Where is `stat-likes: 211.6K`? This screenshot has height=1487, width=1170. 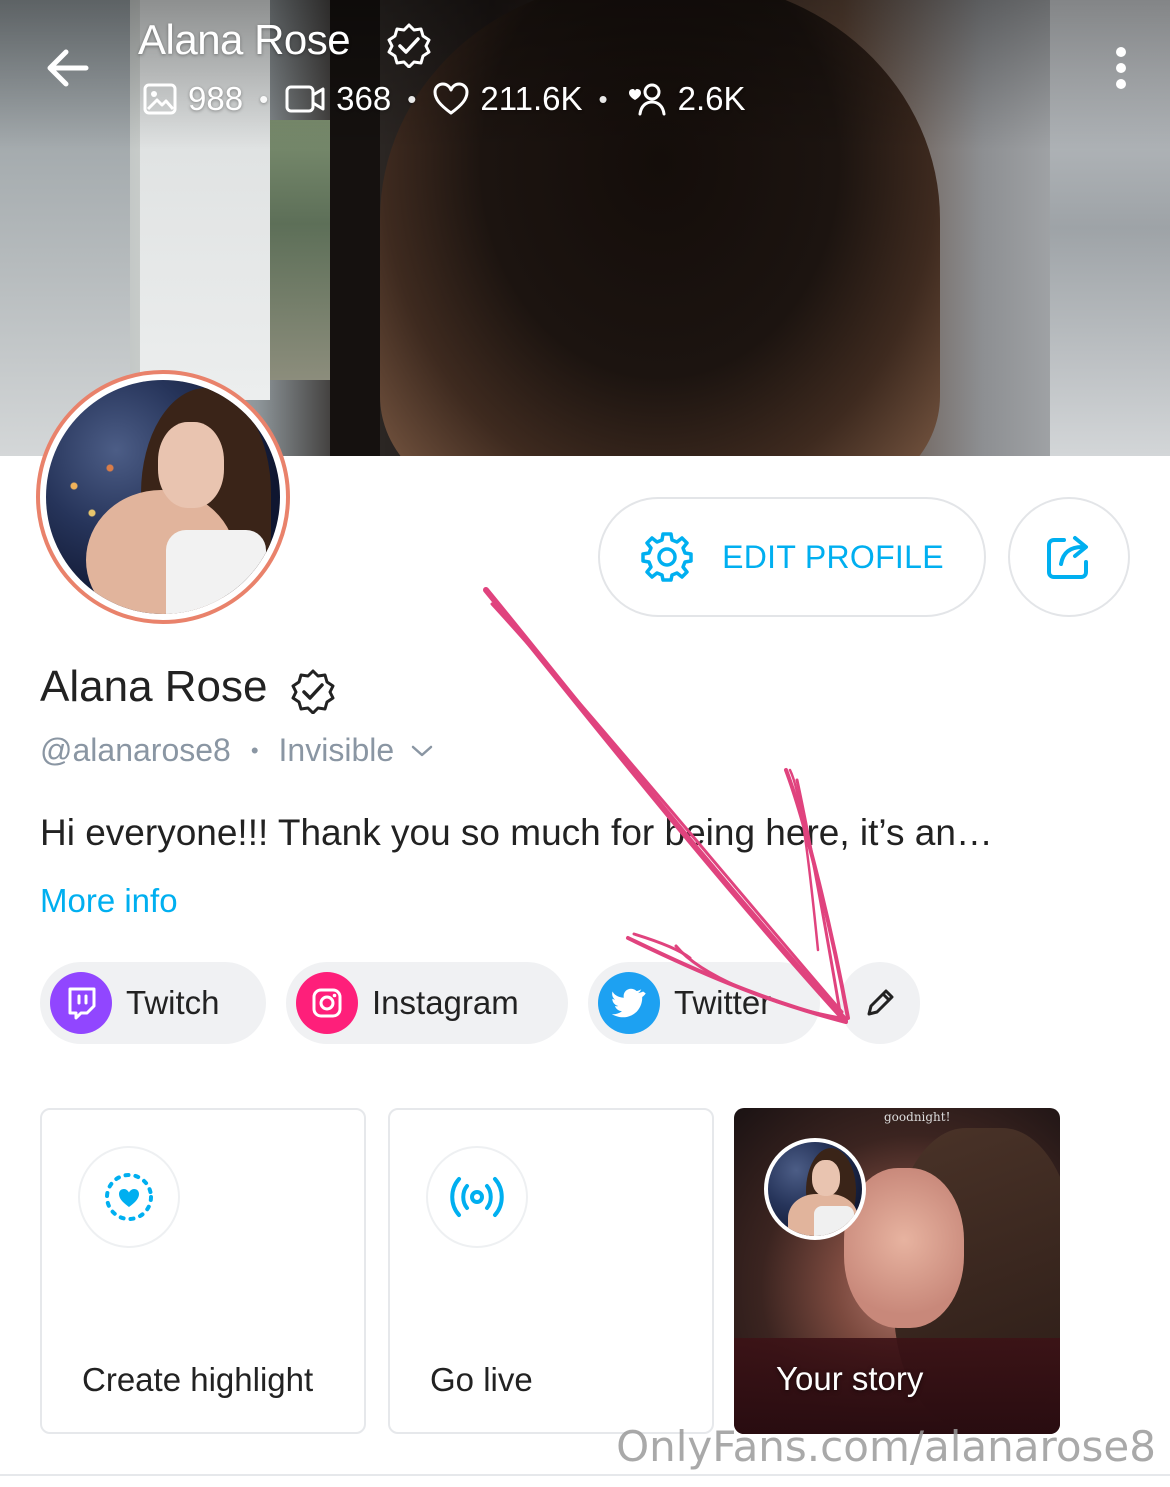 stat-likes: 211.6K is located at coordinates (507, 99).